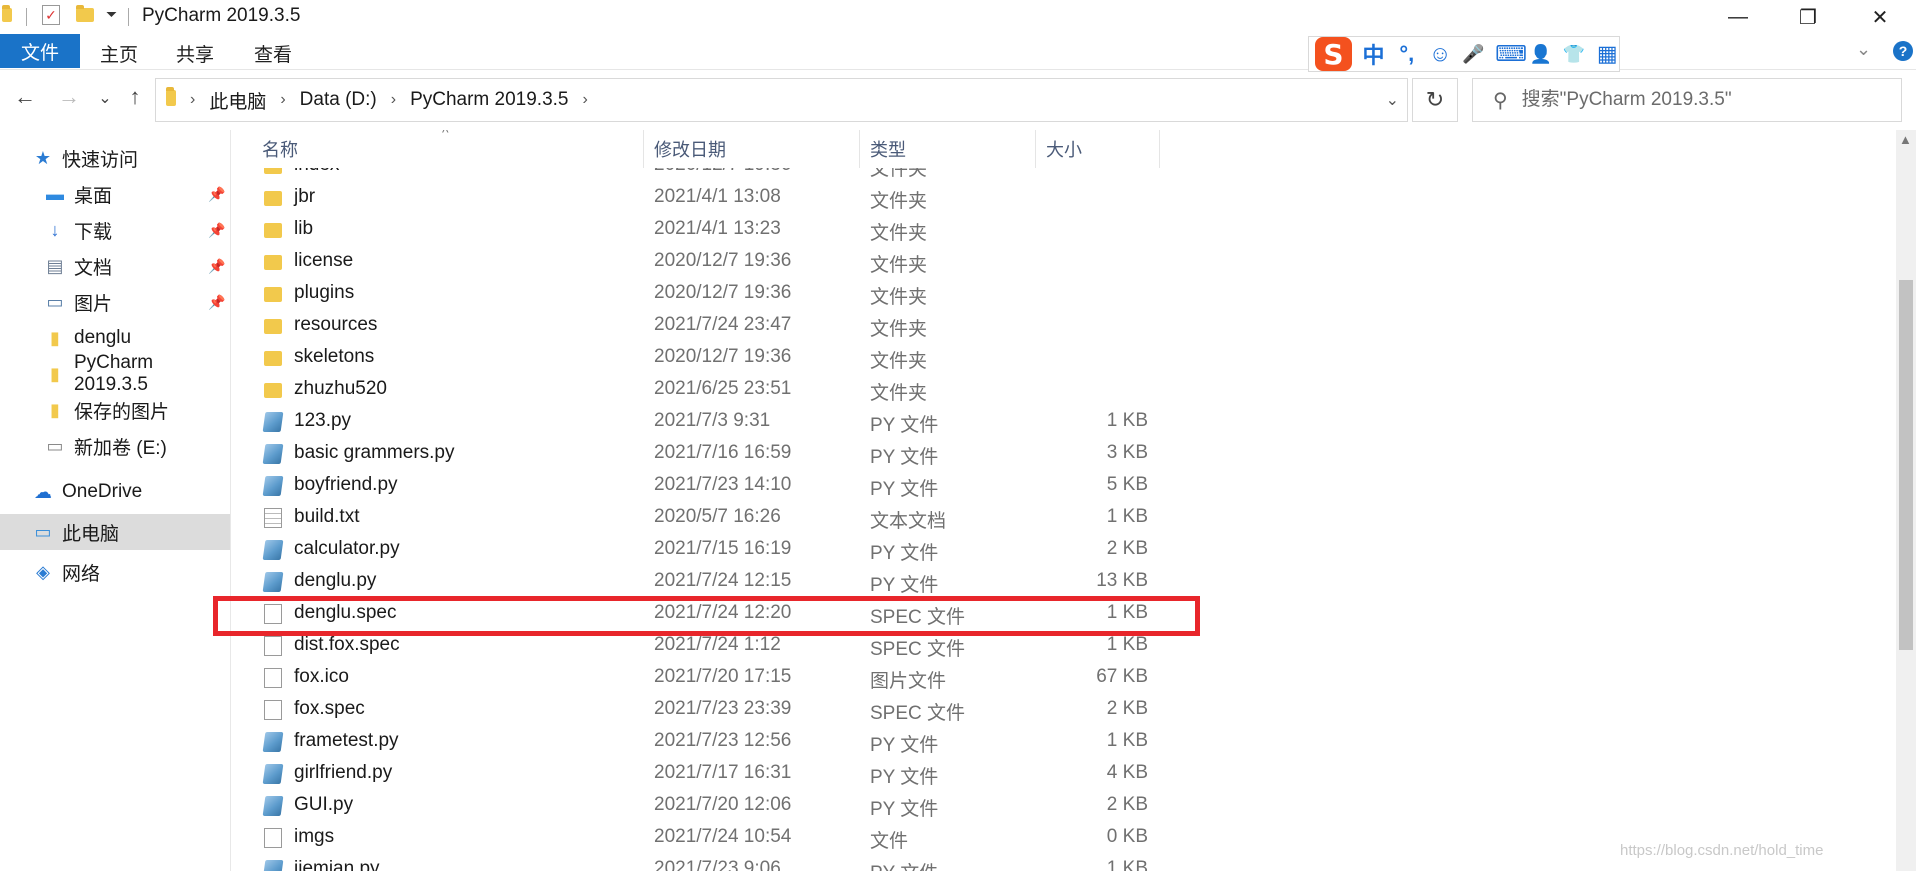 This screenshot has width=1916, height=871. What do you see at coordinates (116, 230) in the screenshot?
I see `sidebar-item: ↓ 下载 📌` at bounding box center [116, 230].